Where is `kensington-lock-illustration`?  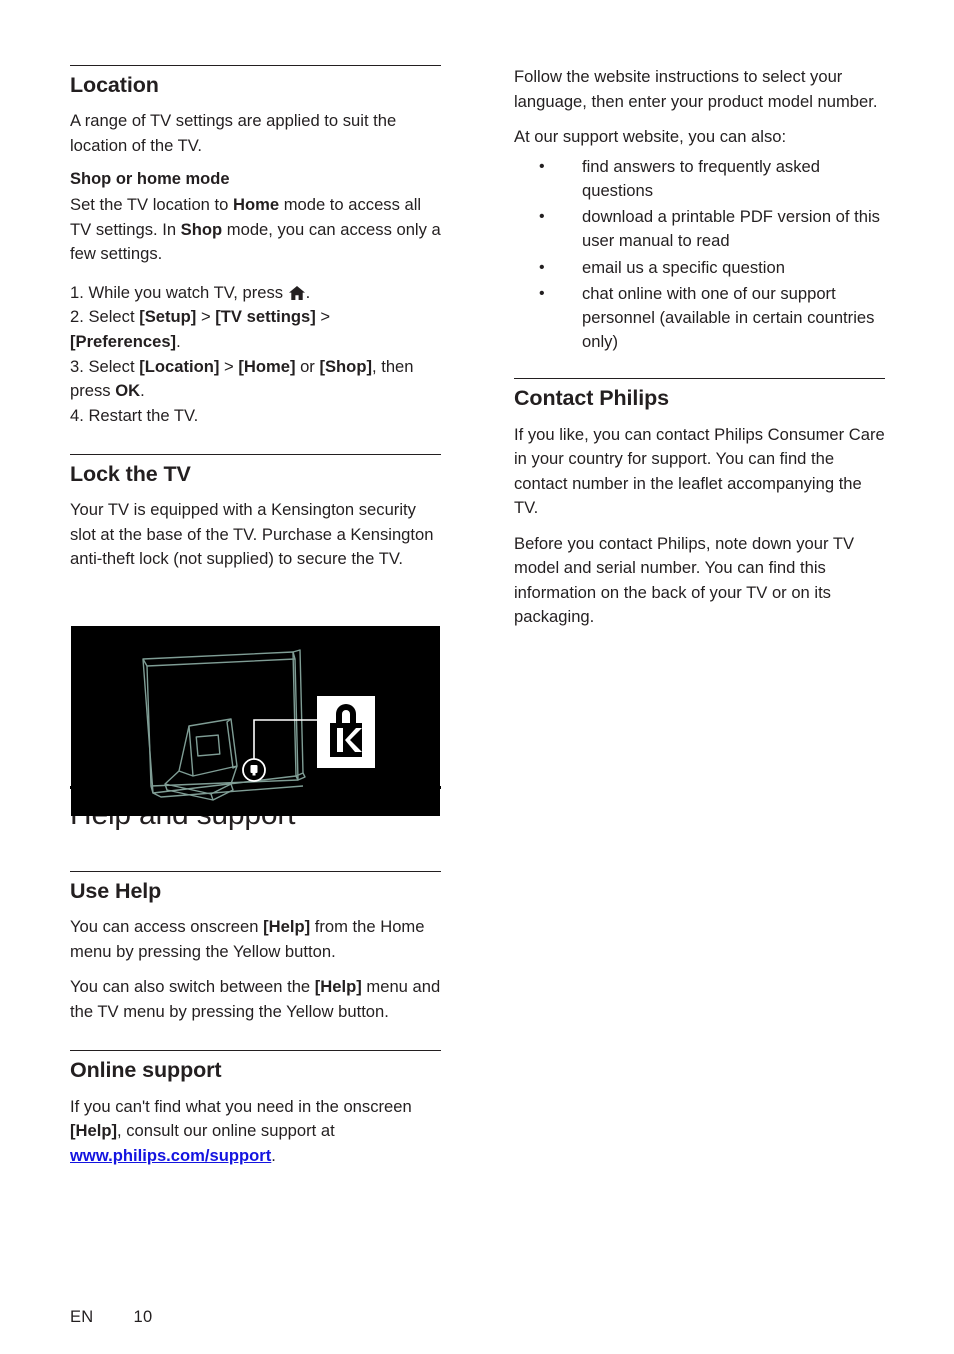 kensington-lock-illustration is located at coordinates (255, 721).